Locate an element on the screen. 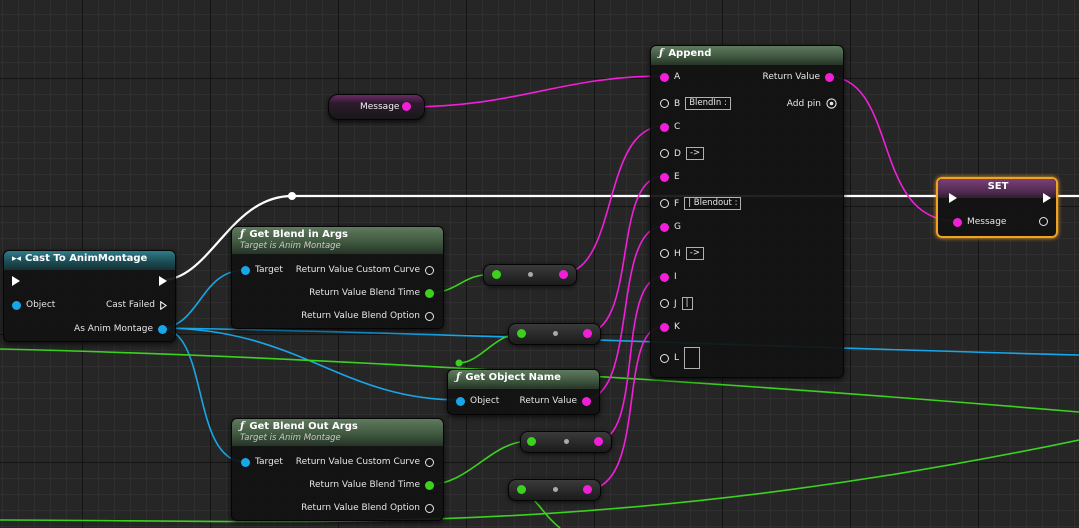 This screenshot has height=528, width=1079. append-pin-b: B BlendIn : is located at coordinates (695, 103).